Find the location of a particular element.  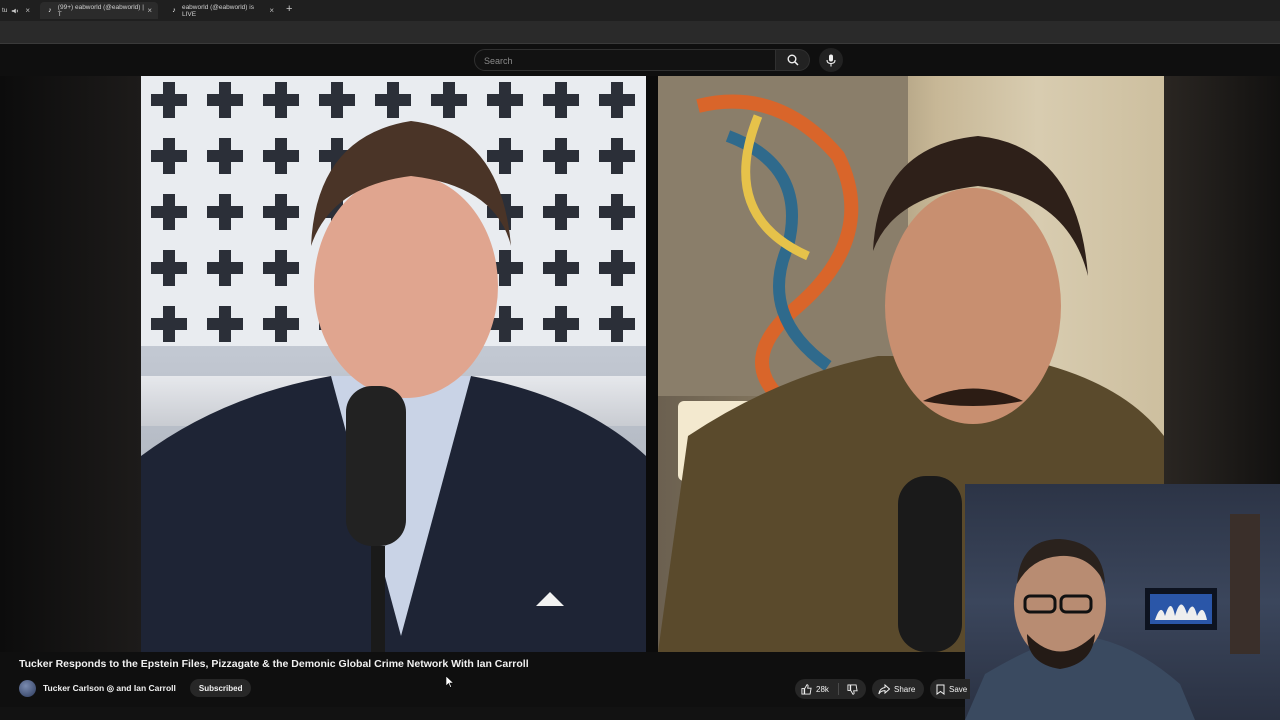

video-letterbox-right is located at coordinates (1222, 280).